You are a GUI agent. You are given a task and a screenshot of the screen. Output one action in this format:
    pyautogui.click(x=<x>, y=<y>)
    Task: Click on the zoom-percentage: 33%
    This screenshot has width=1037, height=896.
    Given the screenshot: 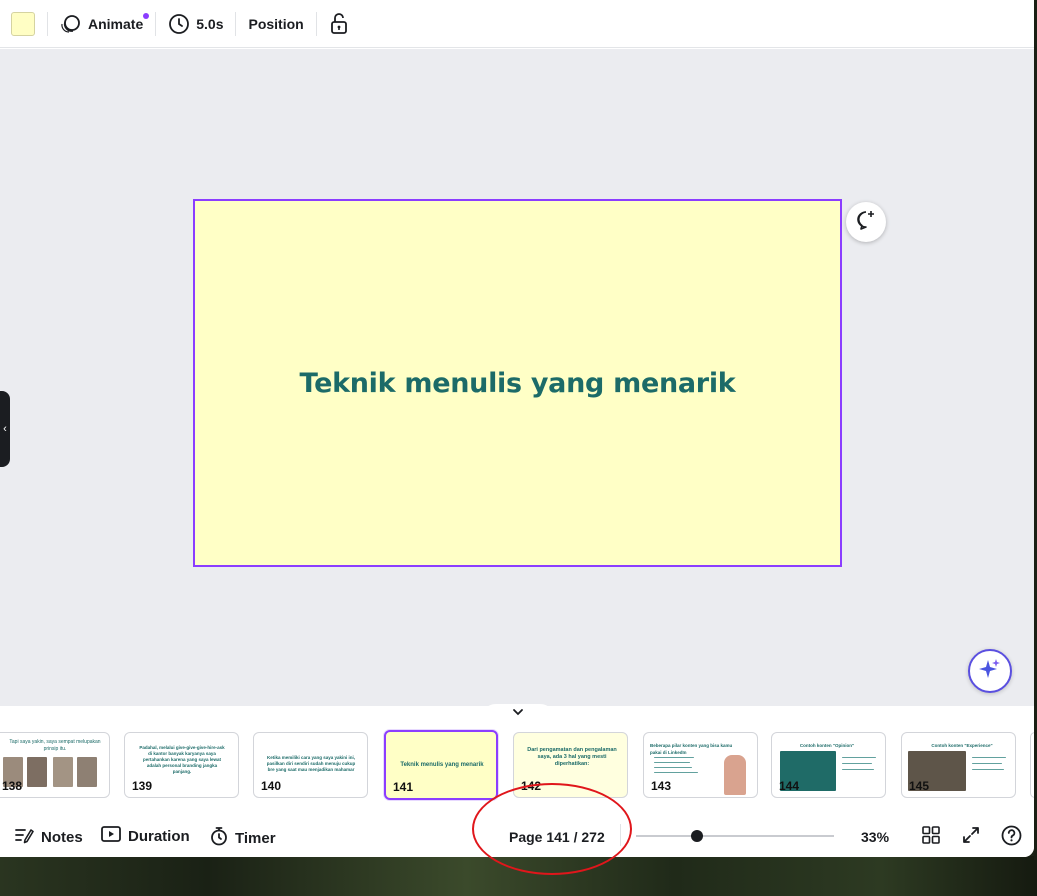 What is the action you would take?
    pyautogui.click(x=875, y=837)
    